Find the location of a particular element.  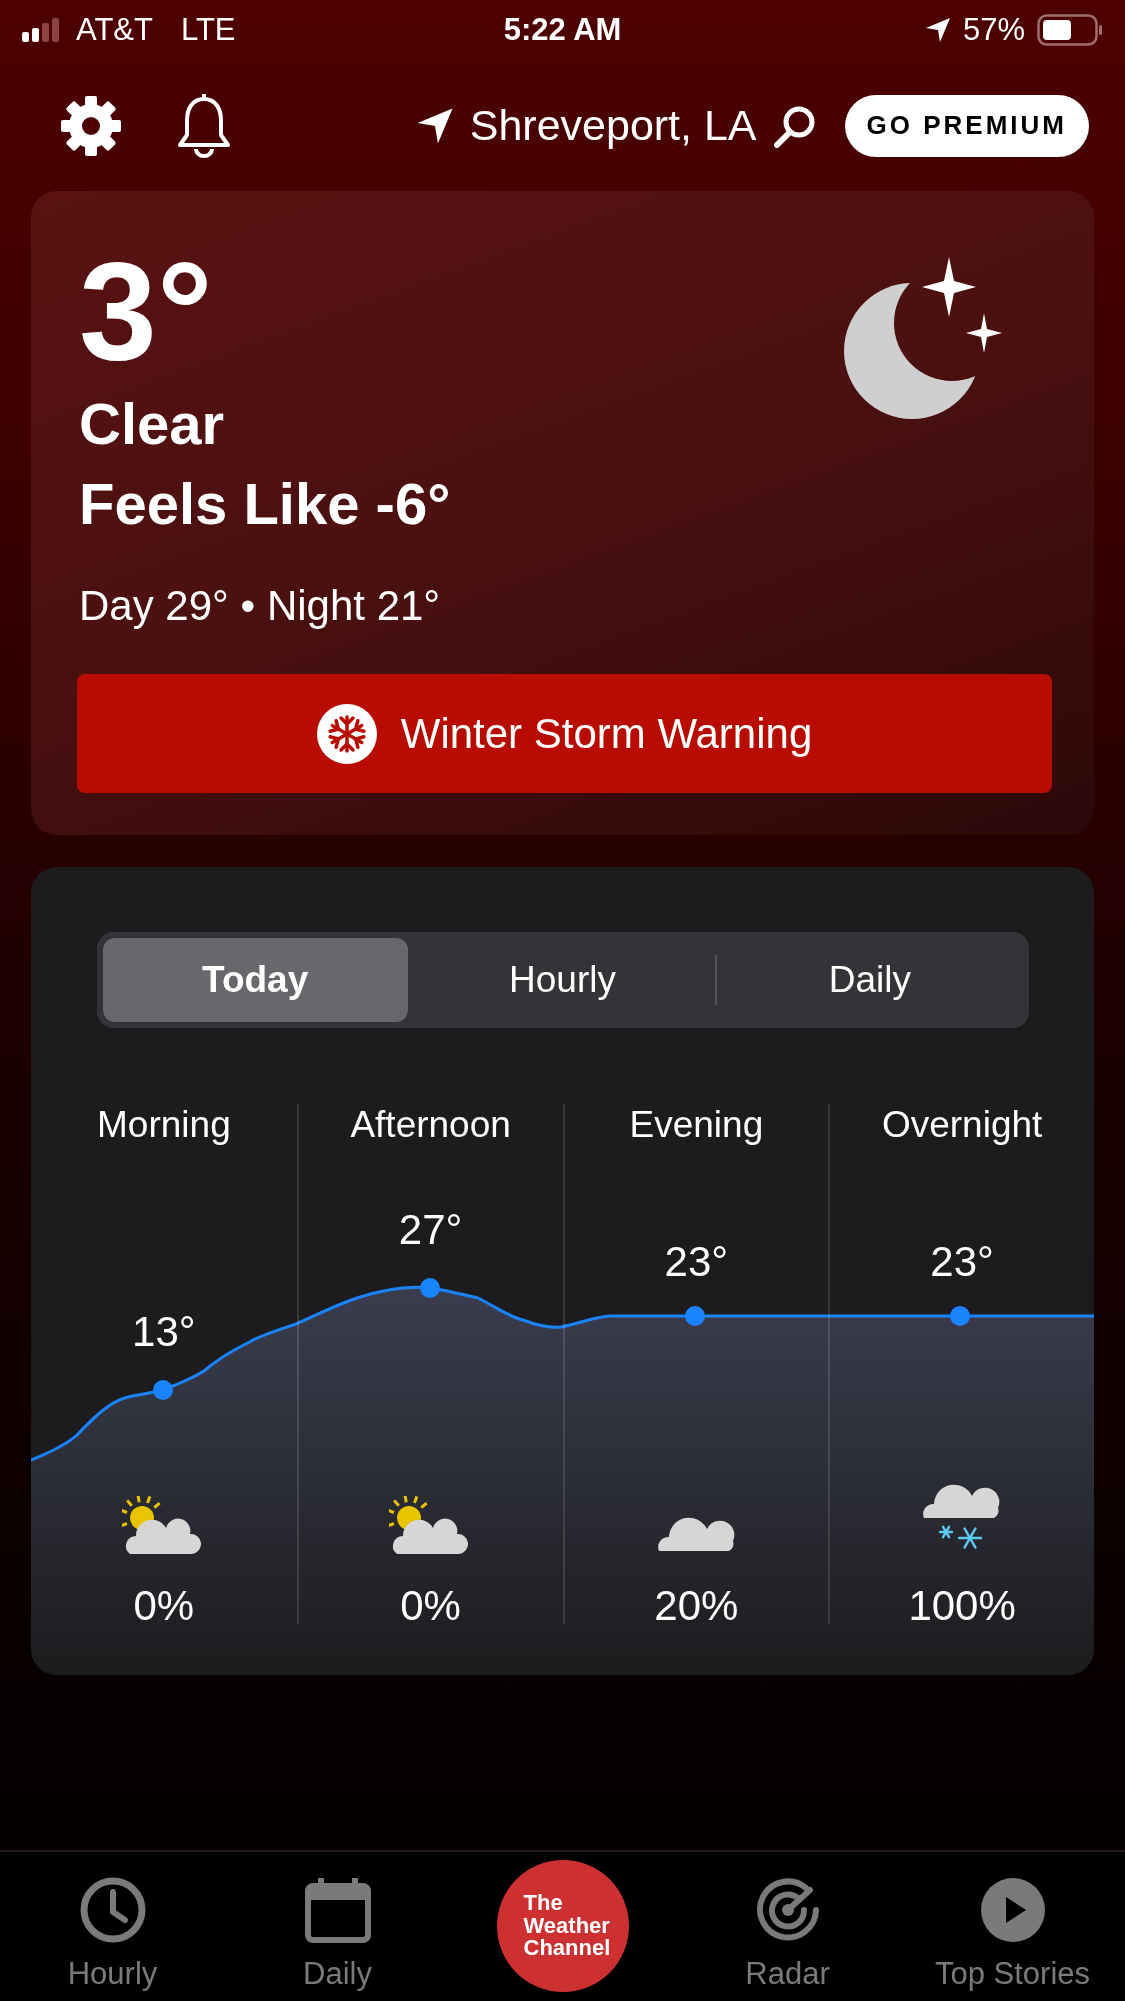

weather-channel-logo-button: The Weather Channel is located at coordinates (562, 1926).